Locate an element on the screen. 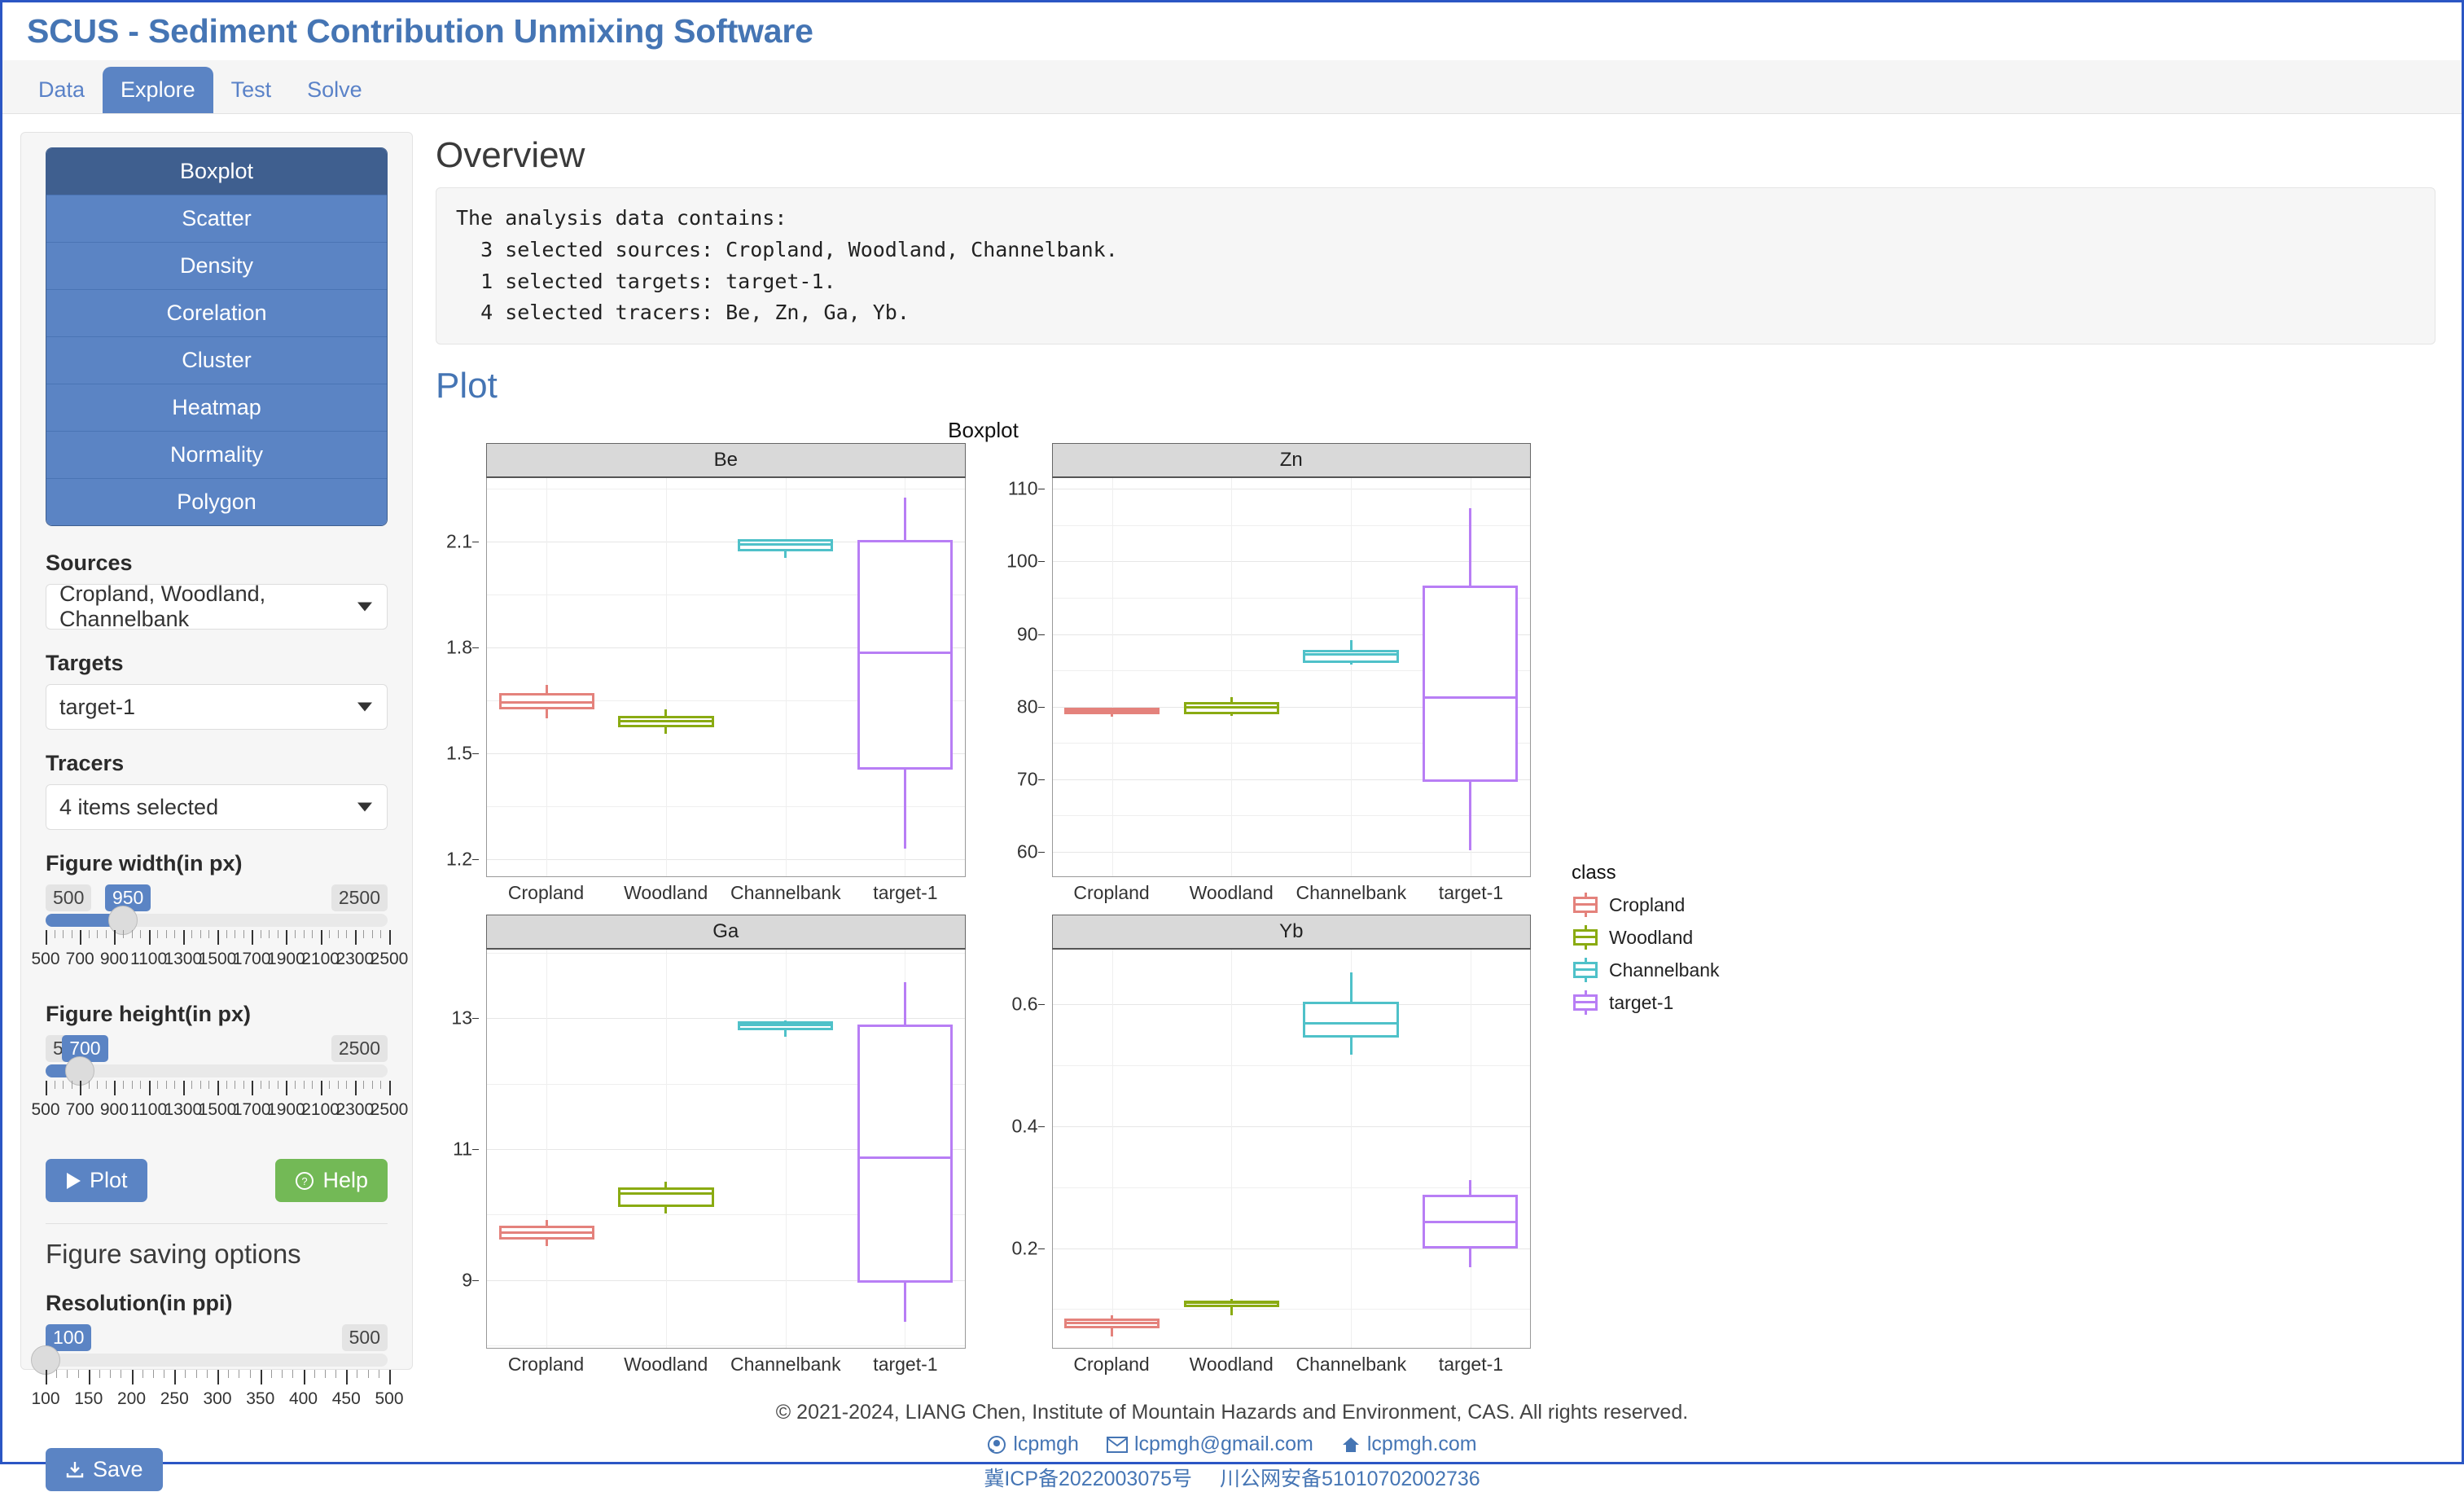 This screenshot has width=2464, height=1492. resolution-label: Resolution(in ppi) is located at coordinates (139, 1303).